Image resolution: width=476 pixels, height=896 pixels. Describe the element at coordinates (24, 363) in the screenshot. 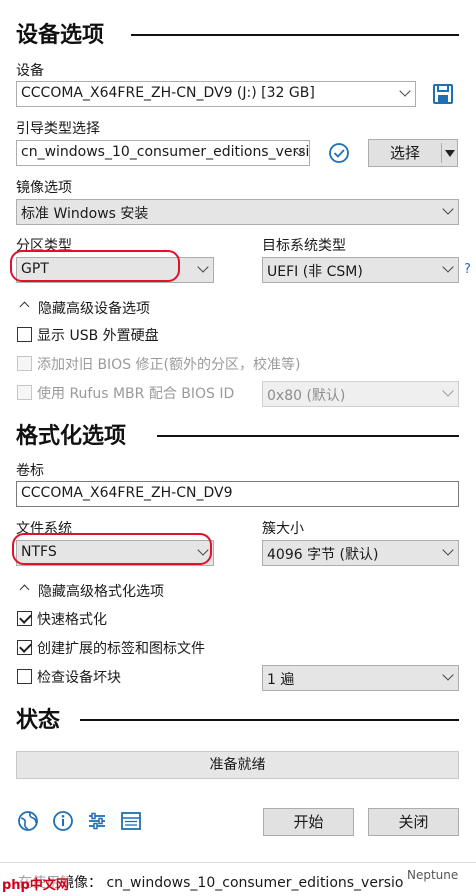

I see `old-bios-checkbox` at that location.